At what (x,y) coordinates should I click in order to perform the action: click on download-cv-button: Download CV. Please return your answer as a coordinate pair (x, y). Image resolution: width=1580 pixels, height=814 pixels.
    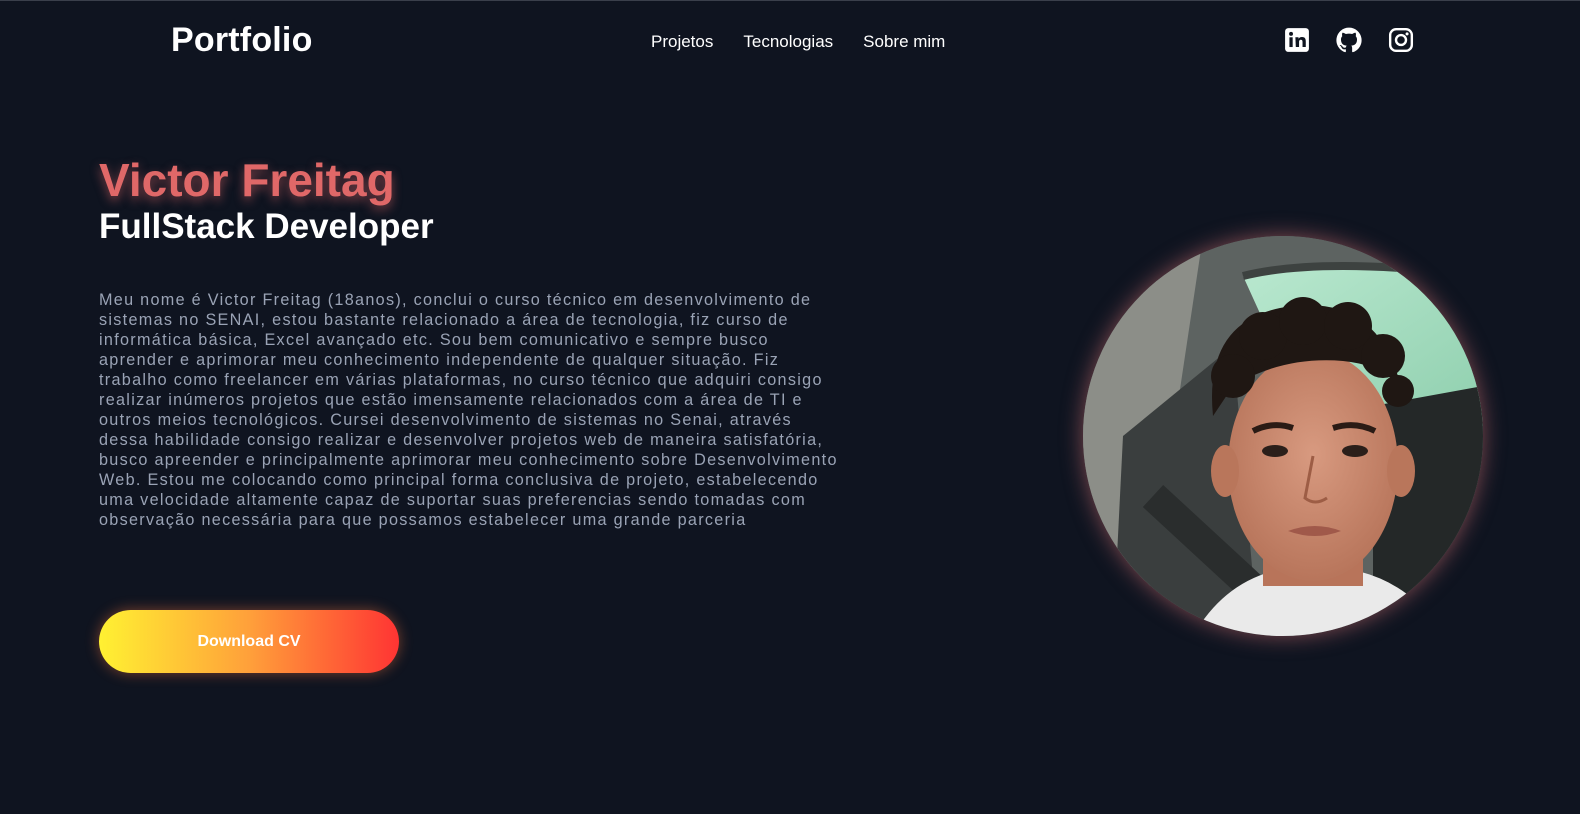
    Looking at the image, I should click on (249, 641).